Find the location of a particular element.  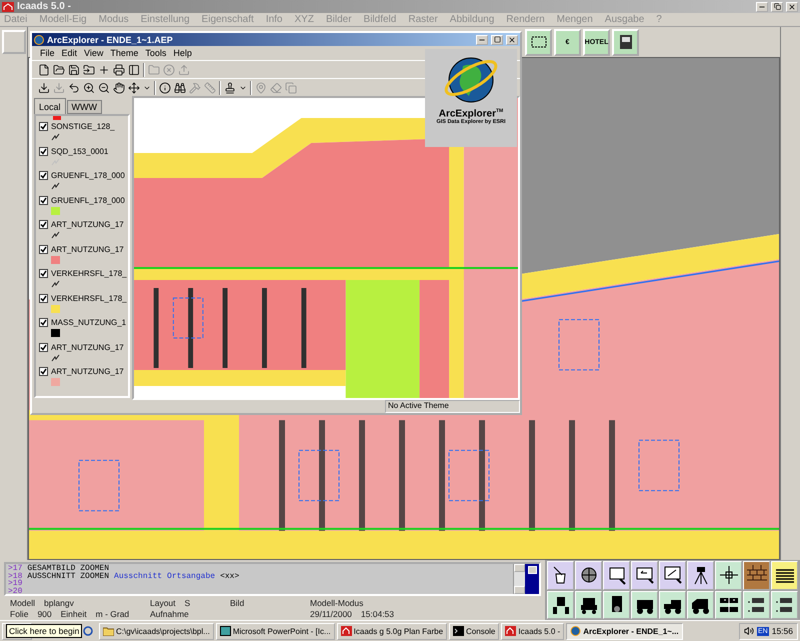

download-icon is located at coordinates (44, 88).